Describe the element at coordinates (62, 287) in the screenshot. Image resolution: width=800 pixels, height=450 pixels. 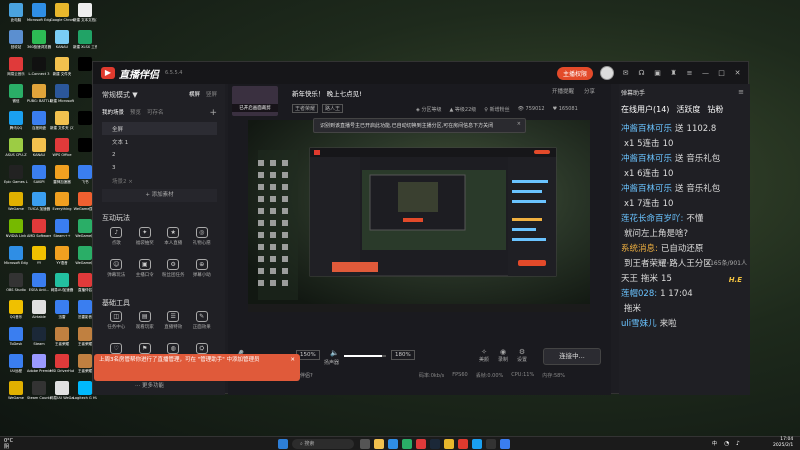
I see `desktop-icon: 网易UU加速器` at that location.